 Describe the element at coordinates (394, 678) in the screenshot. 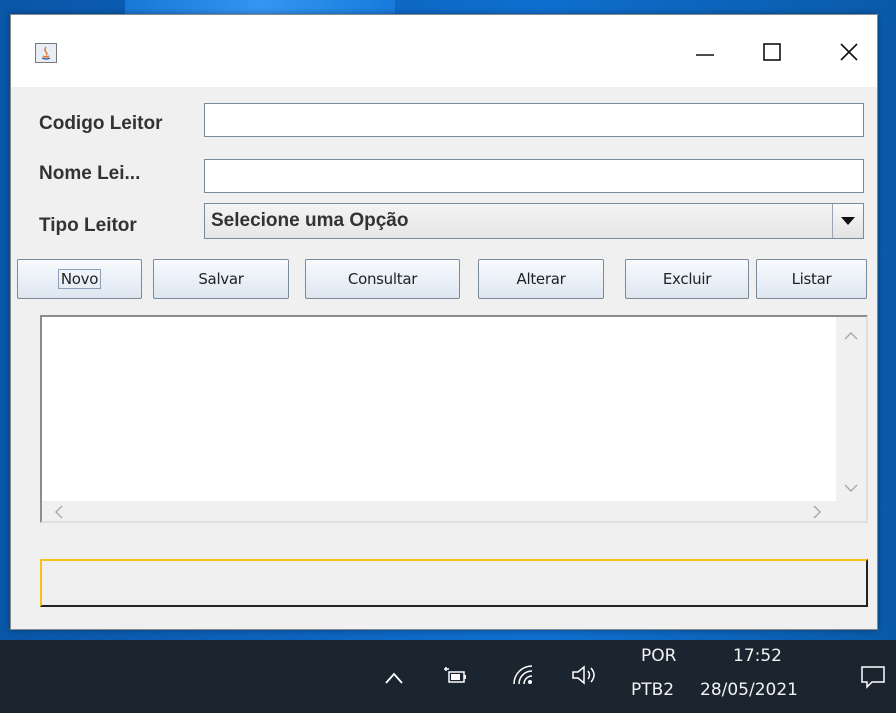

I see `chevron-up-icon` at that location.